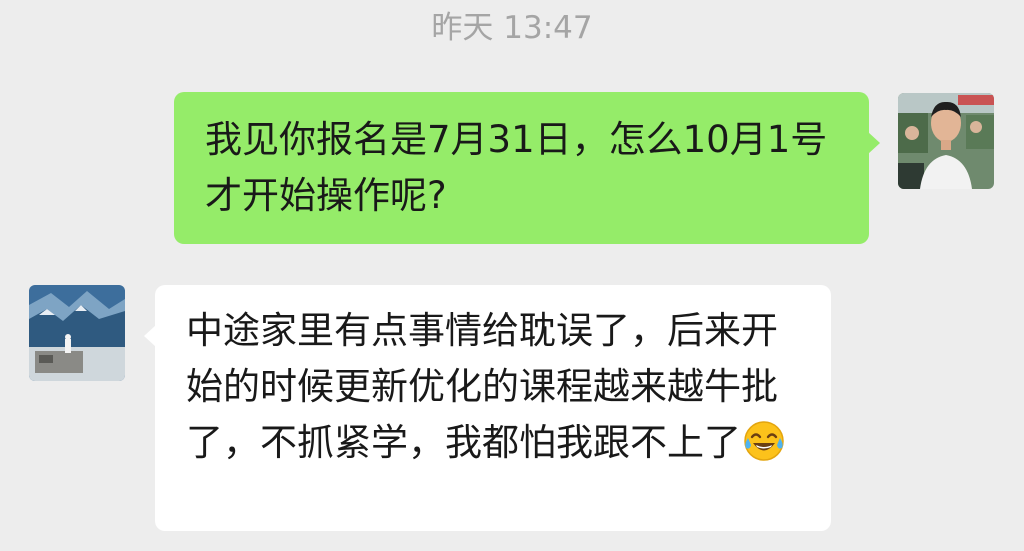  I want to click on outgoing-message-text: 我见你报名是7月31日，怎么10月1号才开始操作呢?, so click(516, 167).